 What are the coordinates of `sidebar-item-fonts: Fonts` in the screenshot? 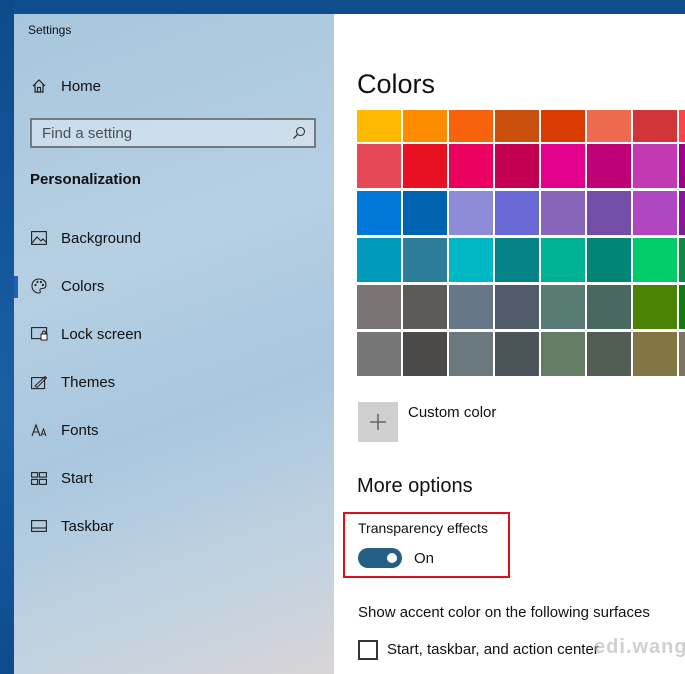 It's located at (174, 430).